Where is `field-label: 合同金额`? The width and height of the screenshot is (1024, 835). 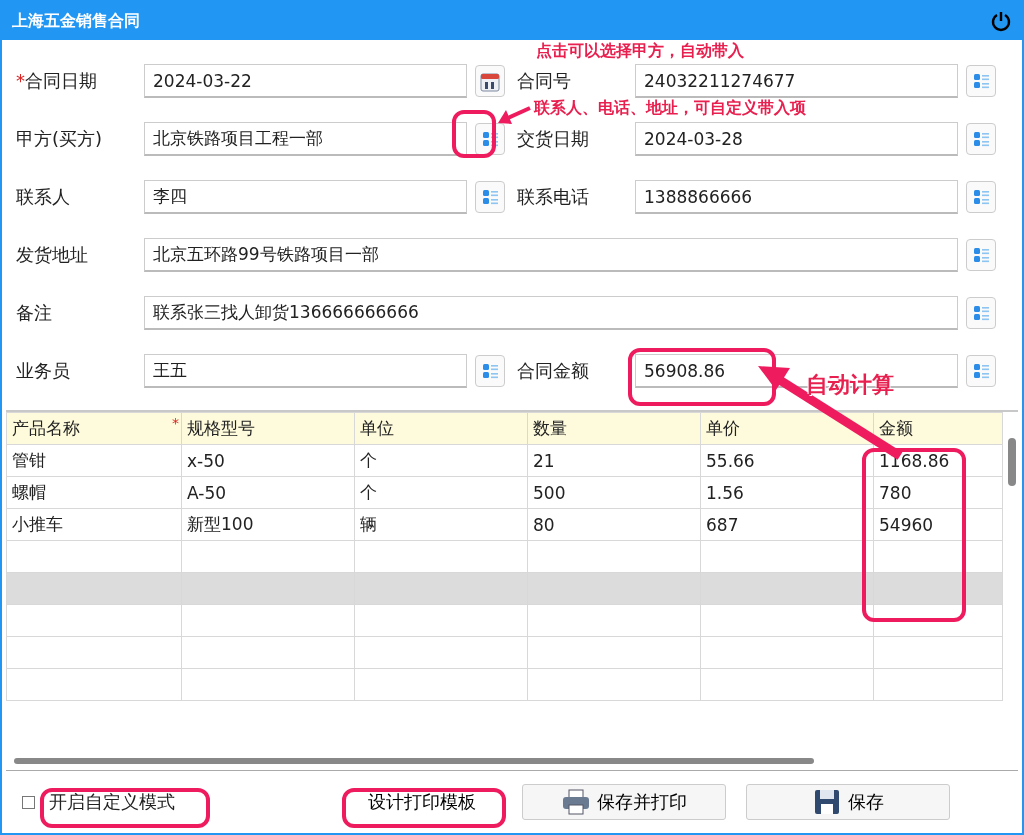 field-label: 合同金额 is located at coordinates (553, 370).